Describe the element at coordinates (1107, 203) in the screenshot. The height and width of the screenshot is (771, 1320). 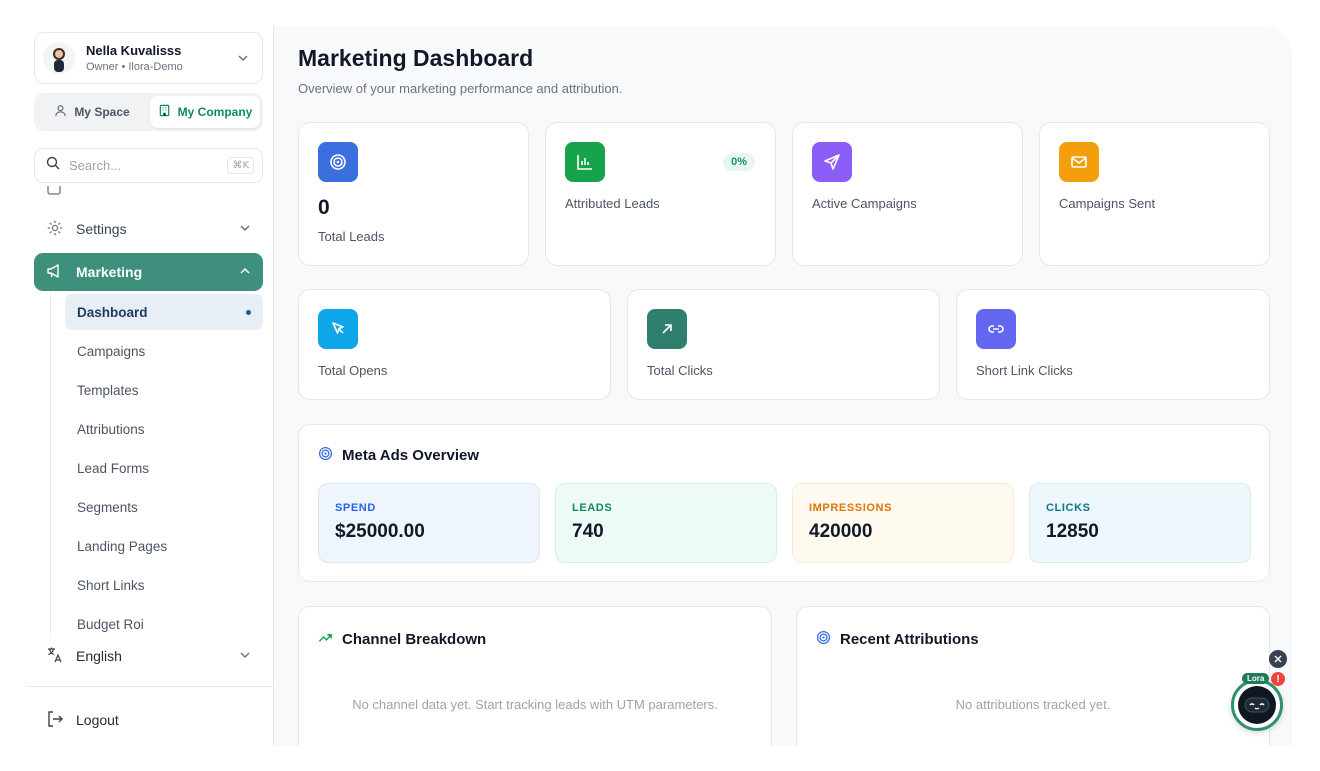
I see `stat-label: Campaigns Sent` at that location.